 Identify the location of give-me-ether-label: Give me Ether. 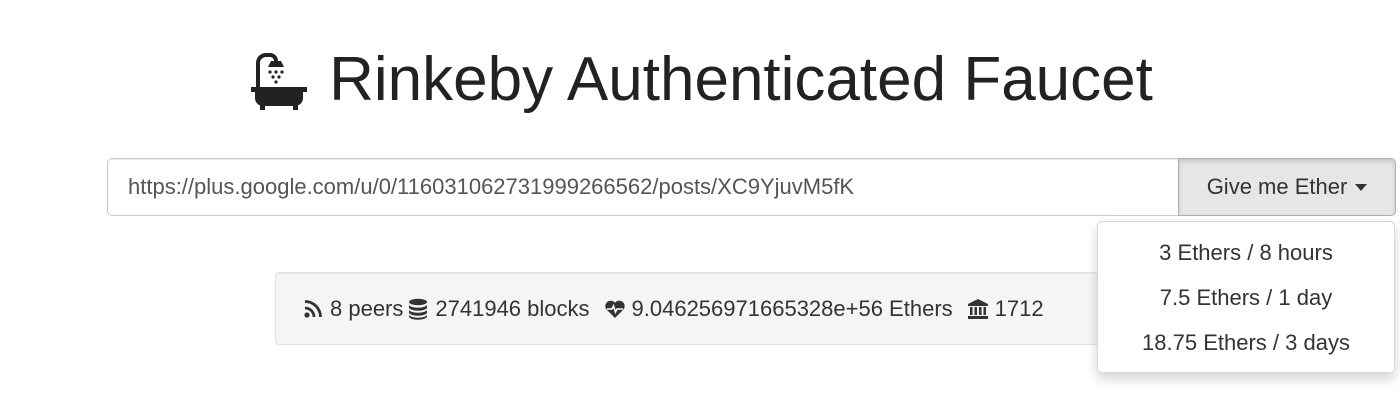
(1277, 186).